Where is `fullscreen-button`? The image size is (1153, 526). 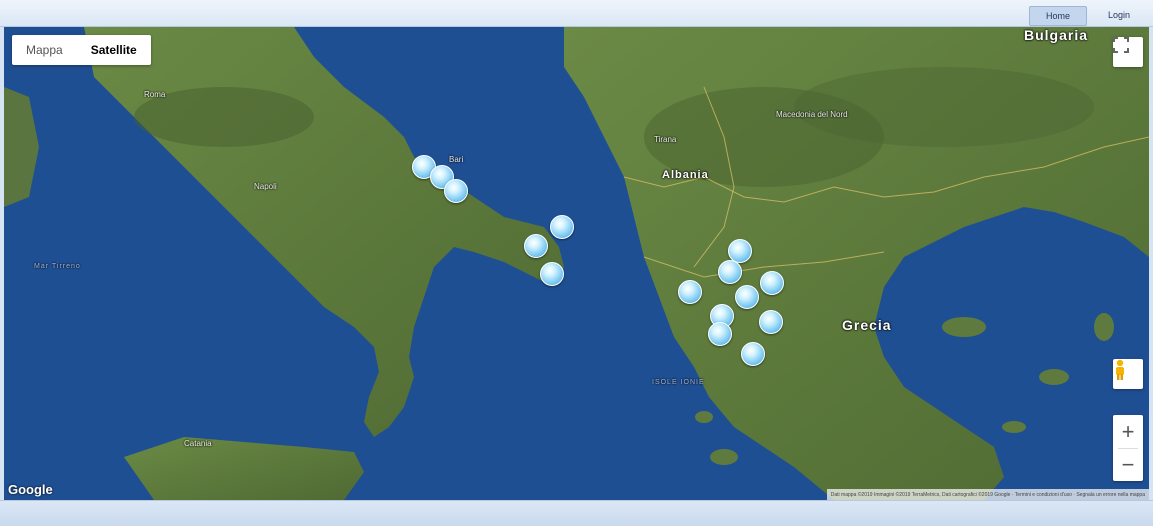 fullscreen-button is located at coordinates (1128, 52).